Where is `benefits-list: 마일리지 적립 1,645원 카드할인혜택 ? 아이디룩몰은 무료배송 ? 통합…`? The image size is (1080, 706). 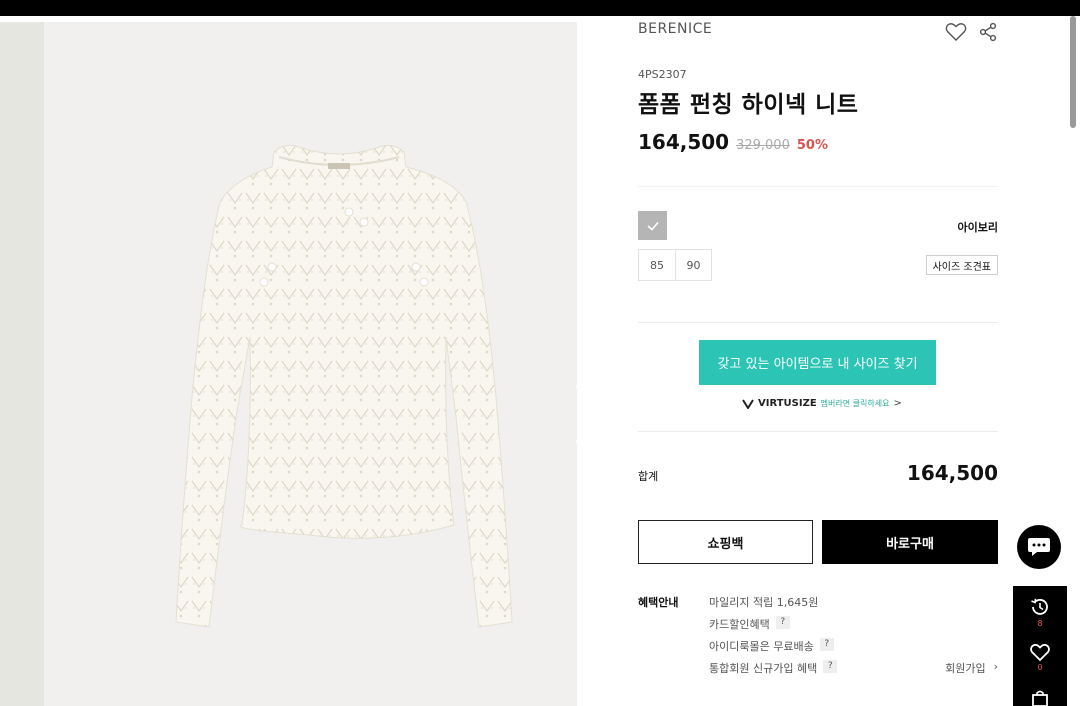 benefits-list: 마일리지 적립 1,645원 카드할인혜택 ? 아이디룩몰은 무료배송 ? 통합… is located at coordinates (773, 638).